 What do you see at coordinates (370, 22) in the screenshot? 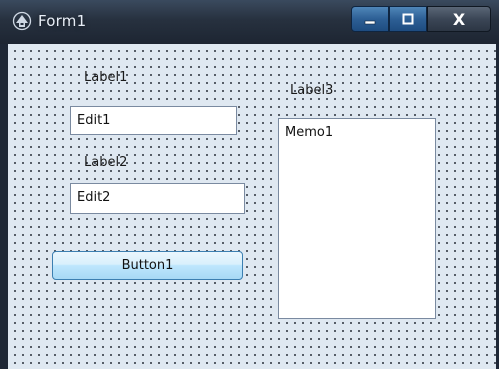
I see `minimize-icon` at bounding box center [370, 22].